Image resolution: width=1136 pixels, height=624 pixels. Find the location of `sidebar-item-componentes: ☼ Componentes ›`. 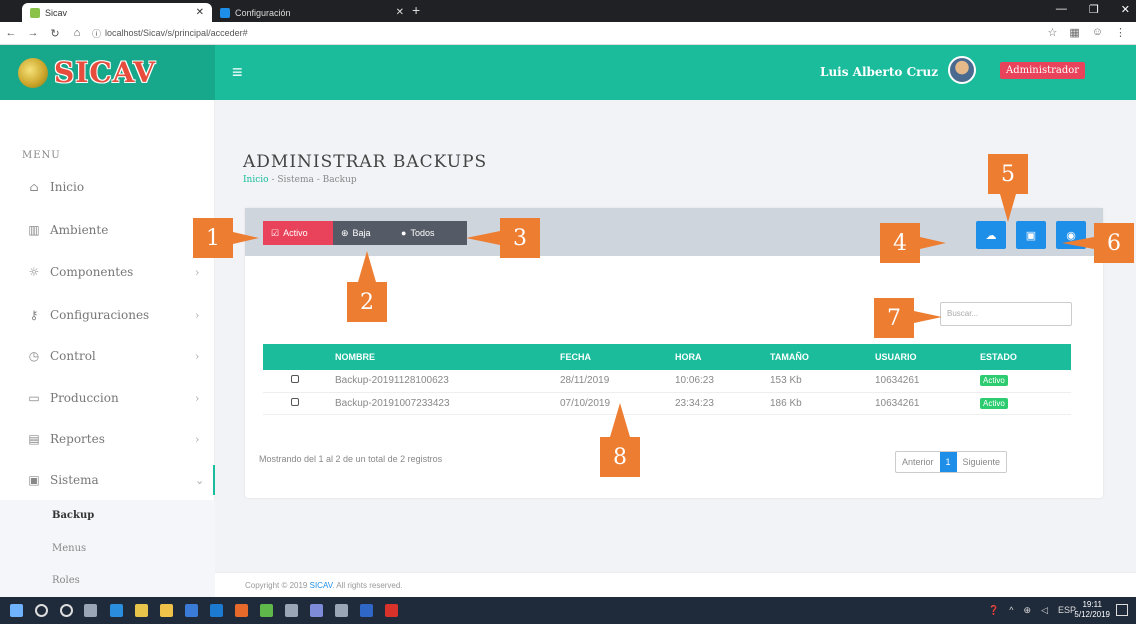

sidebar-item-componentes: ☼ Componentes › is located at coordinates (107, 272).